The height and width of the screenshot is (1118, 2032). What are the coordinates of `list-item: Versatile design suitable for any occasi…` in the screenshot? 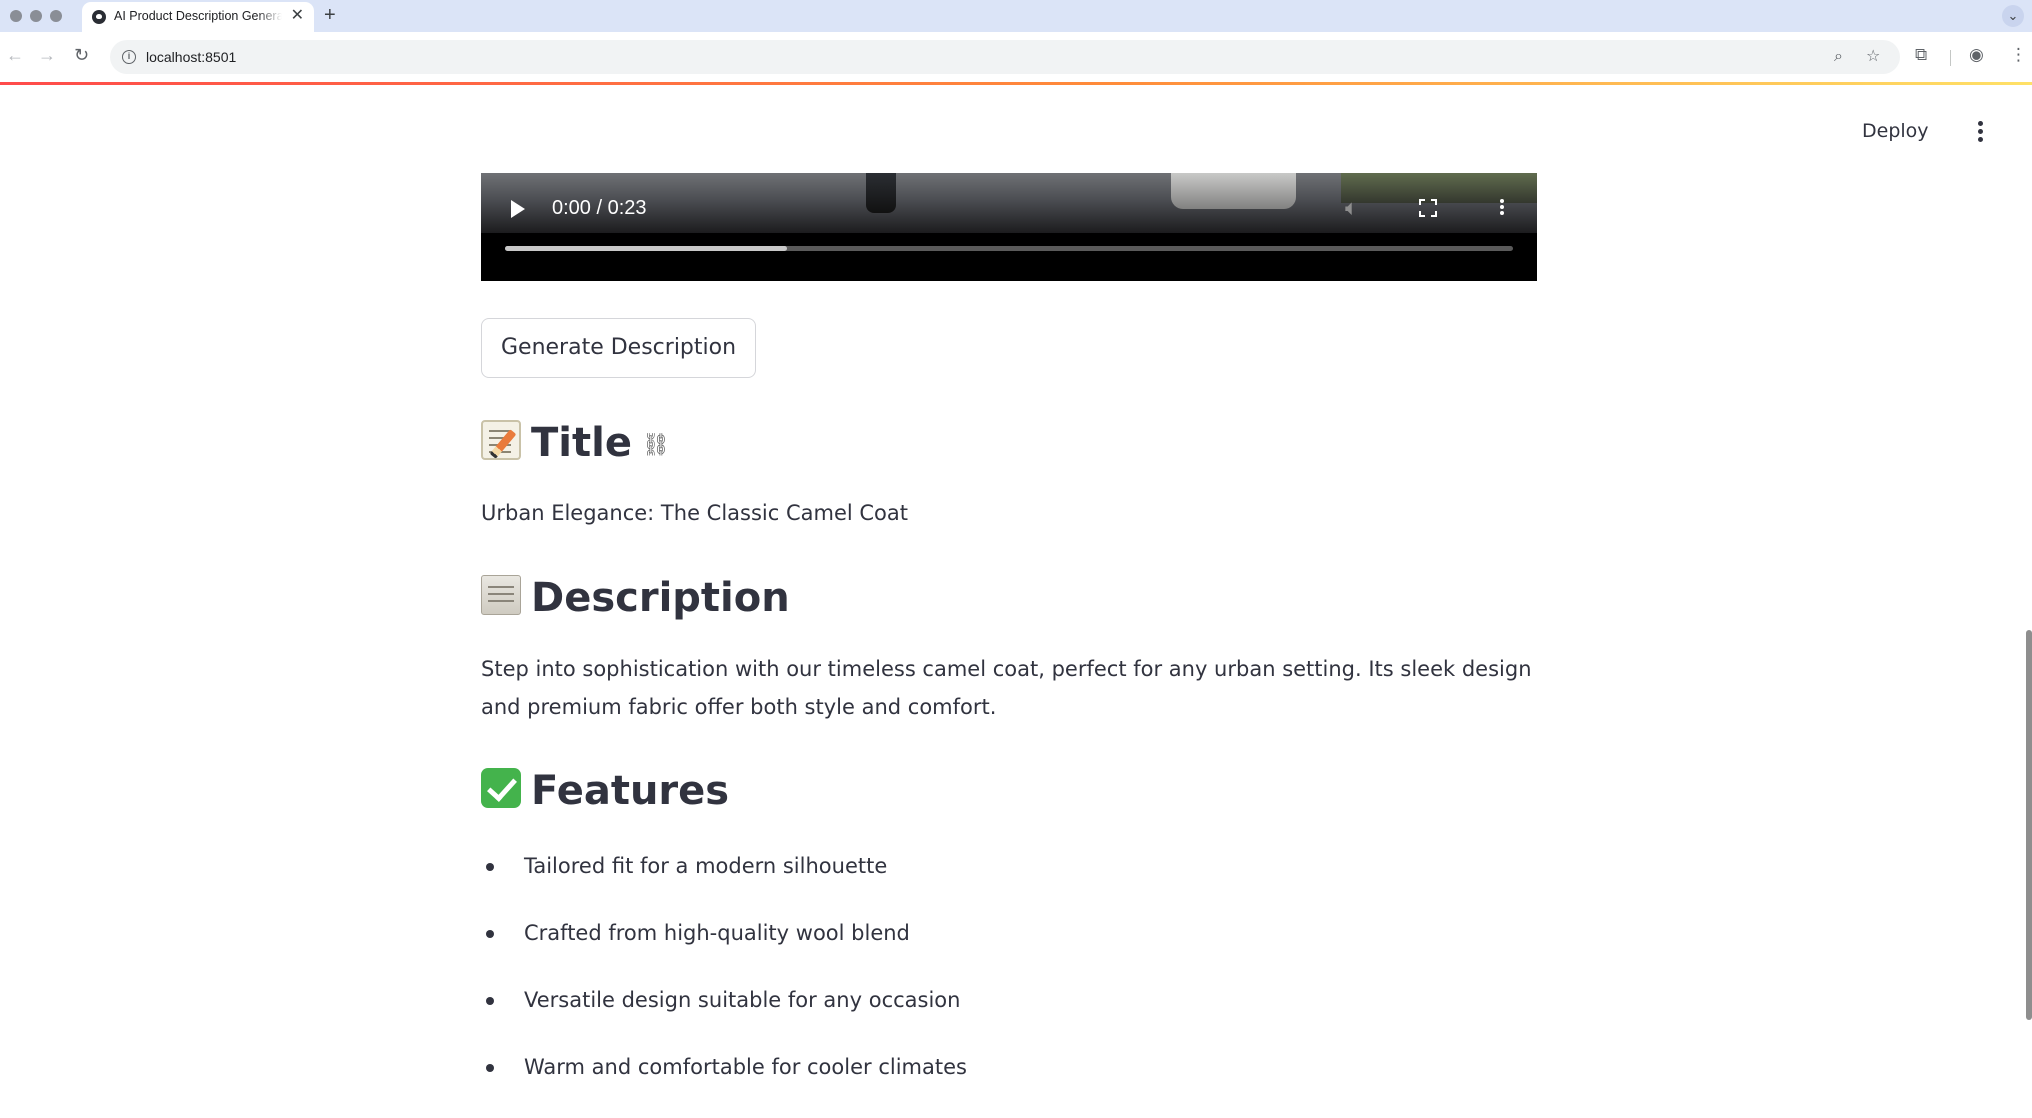 It's located at (1009, 1013).